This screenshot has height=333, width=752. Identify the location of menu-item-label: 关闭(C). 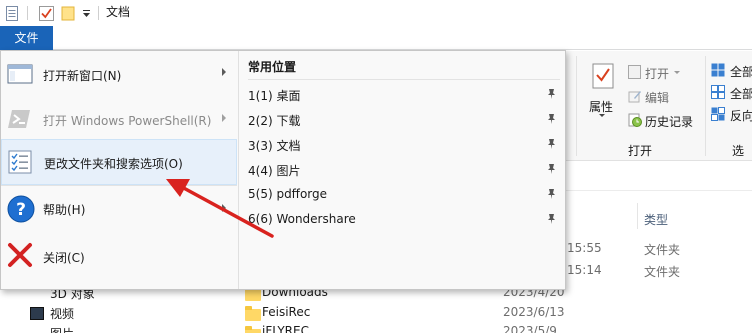
(64, 258).